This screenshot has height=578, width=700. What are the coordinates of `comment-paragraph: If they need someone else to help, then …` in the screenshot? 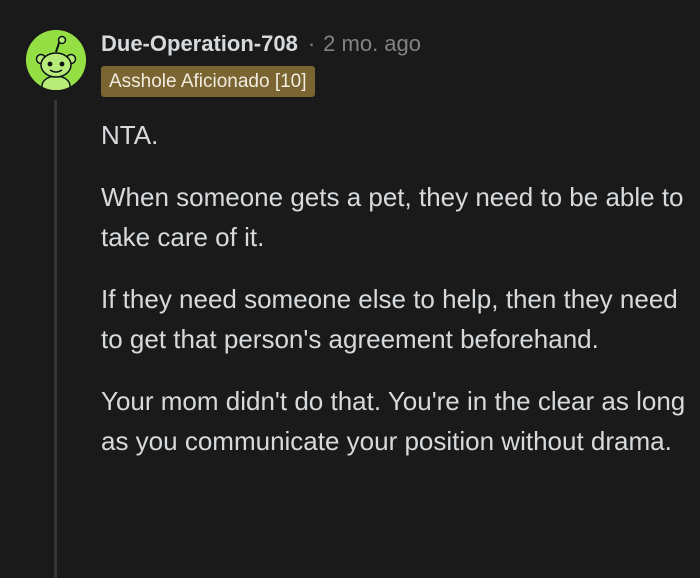 It's located at (389, 319).